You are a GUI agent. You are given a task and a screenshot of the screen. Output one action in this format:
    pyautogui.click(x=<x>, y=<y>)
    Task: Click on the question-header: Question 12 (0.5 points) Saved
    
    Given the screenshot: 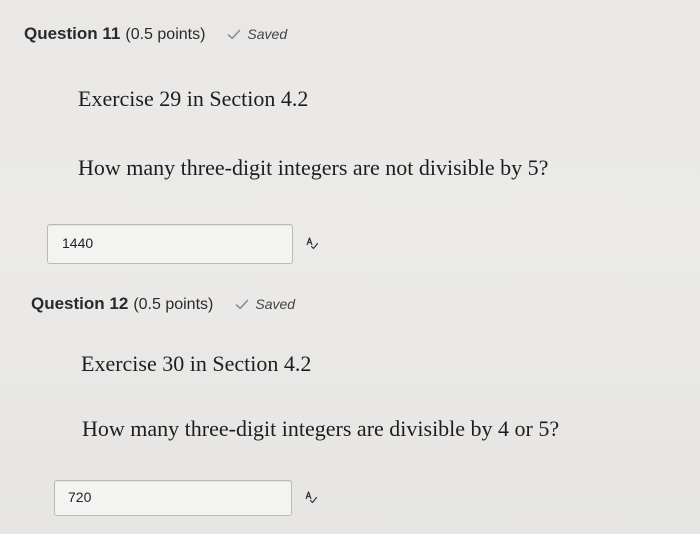 What is the action you would take?
    pyautogui.click(x=163, y=304)
    